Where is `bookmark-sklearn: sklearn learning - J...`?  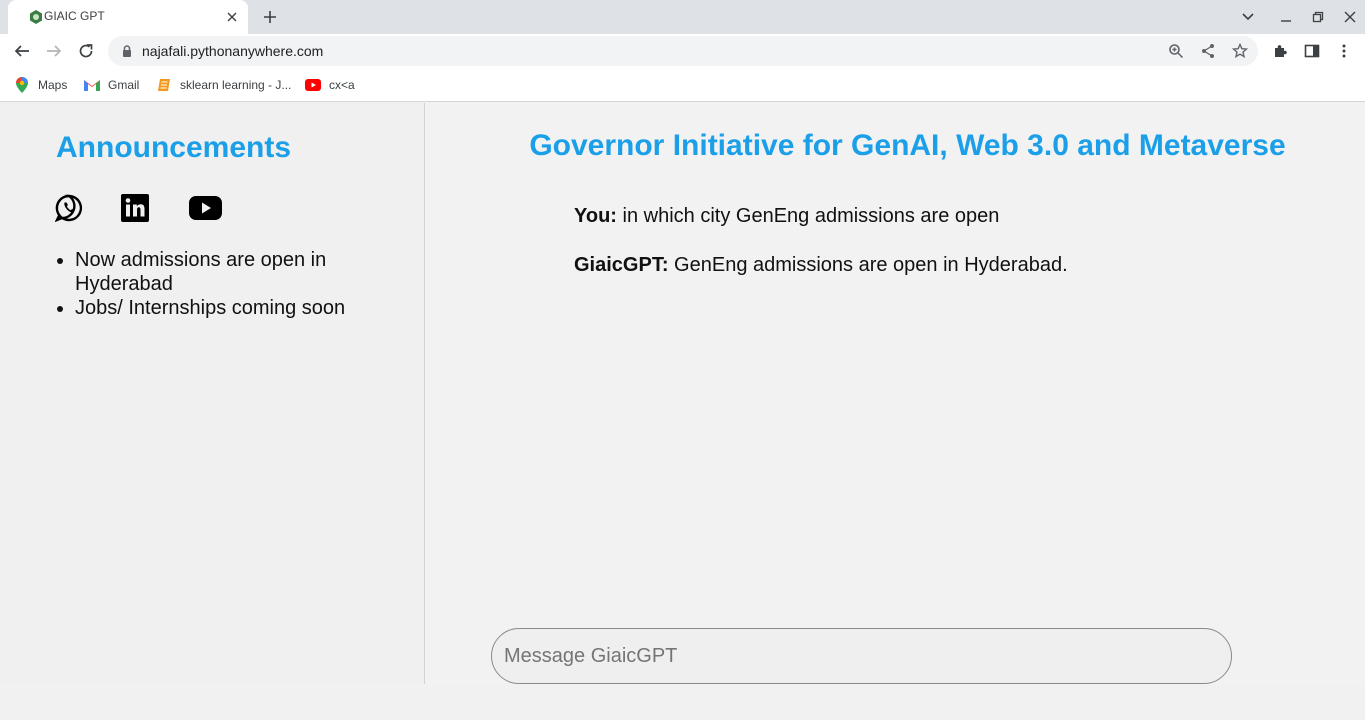
bookmark-sklearn: sklearn learning - J... is located at coordinates (223, 85).